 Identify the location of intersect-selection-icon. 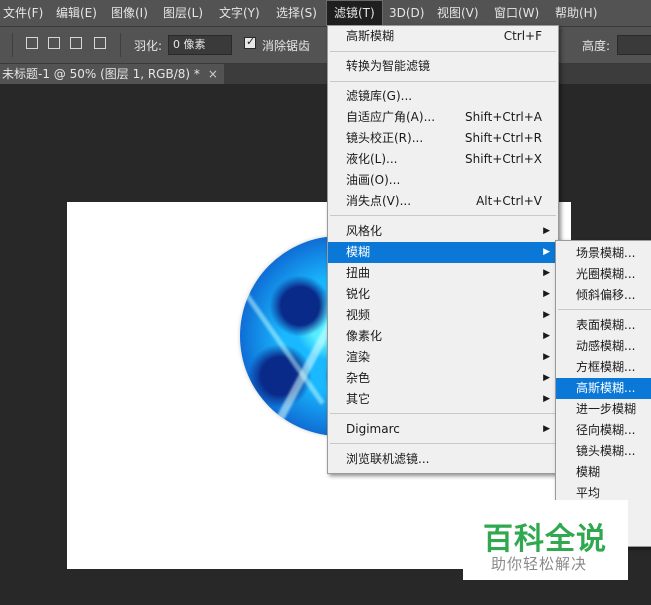
(100, 43).